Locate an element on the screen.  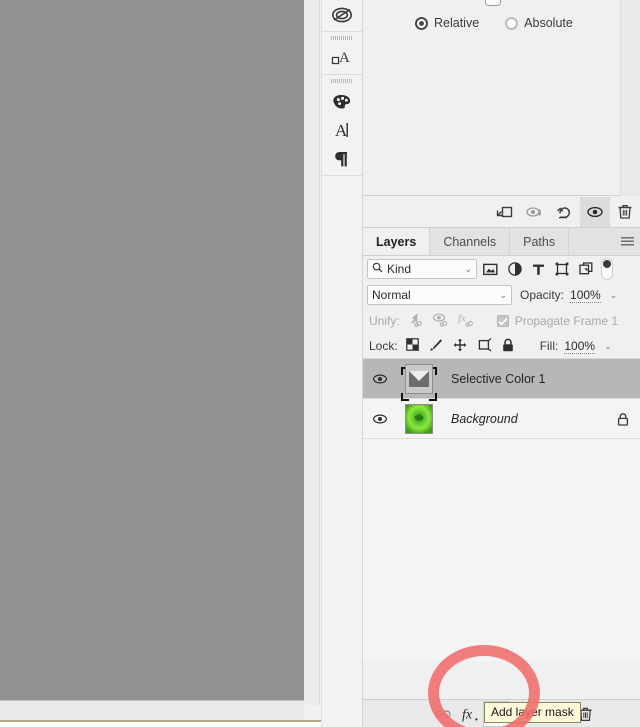
unify-style-icon: fx is located at coordinates (466, 321).